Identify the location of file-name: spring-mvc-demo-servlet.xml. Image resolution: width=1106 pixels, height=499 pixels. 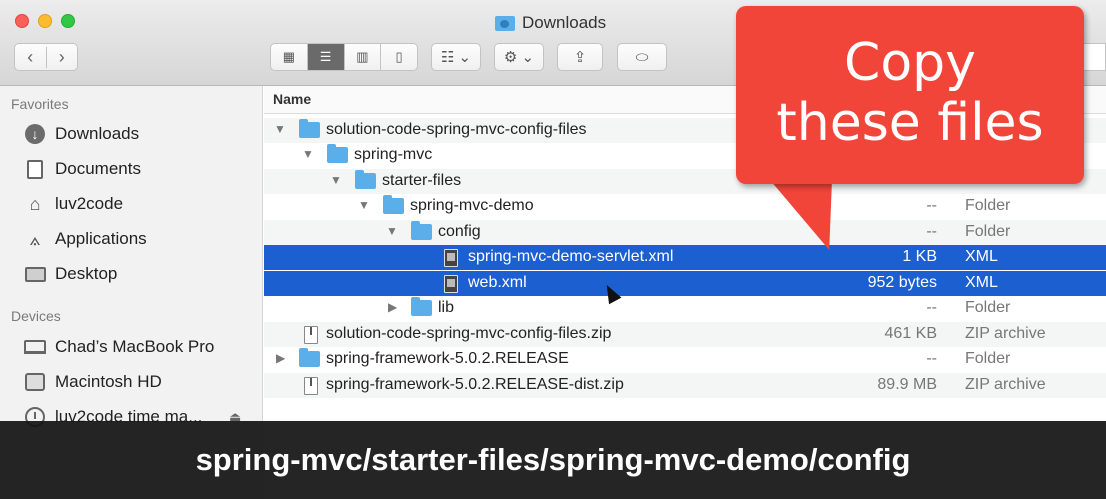
(571, 256).